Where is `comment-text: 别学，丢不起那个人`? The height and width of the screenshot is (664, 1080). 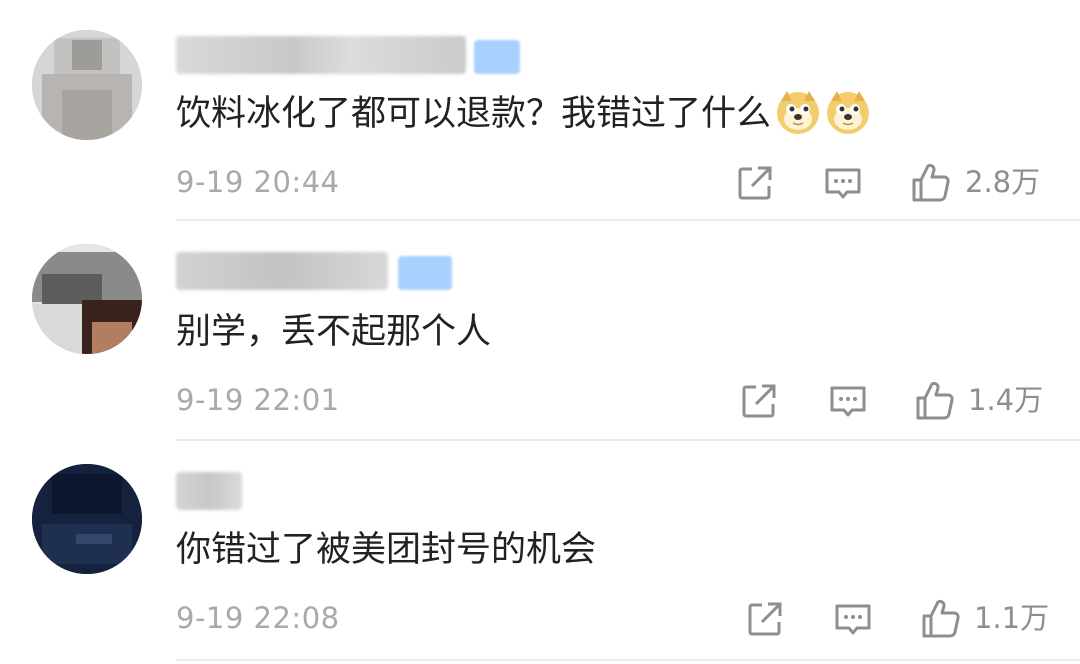
comment-text: 别学，丢不起那个人 is located at coordinates (334, 332).